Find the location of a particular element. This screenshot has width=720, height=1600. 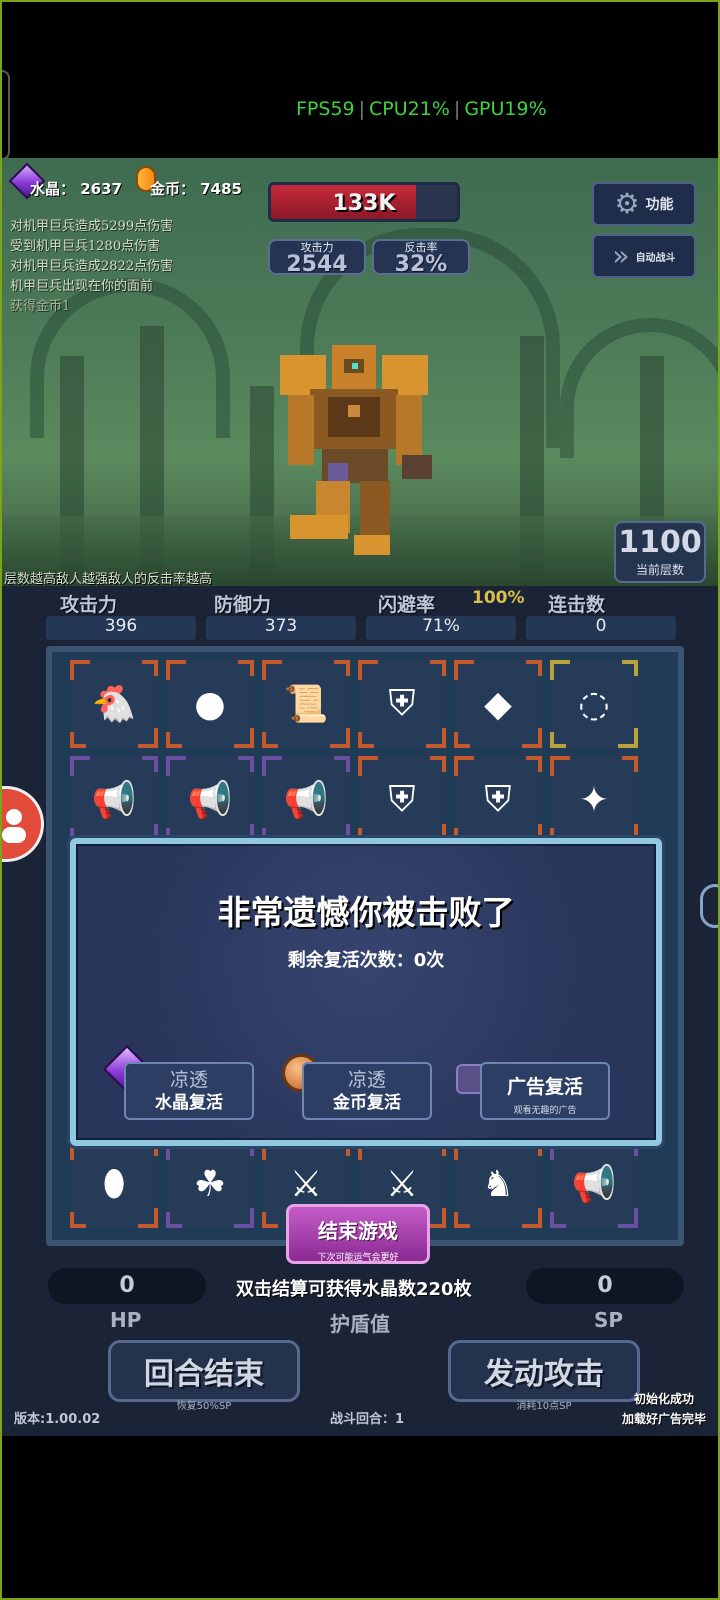

fps-text: FPS59 is located at coordinates (325, 109).